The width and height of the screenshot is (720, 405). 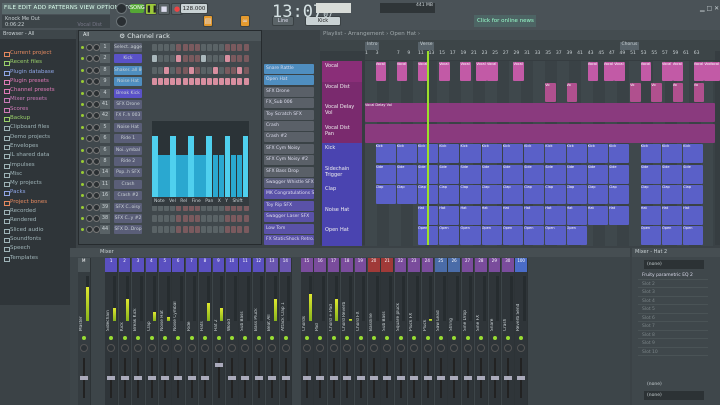 What do you see at coordinates (164, 9) in the screenshot?
I see `stop-button: ■` at bounding box center [164, 9].